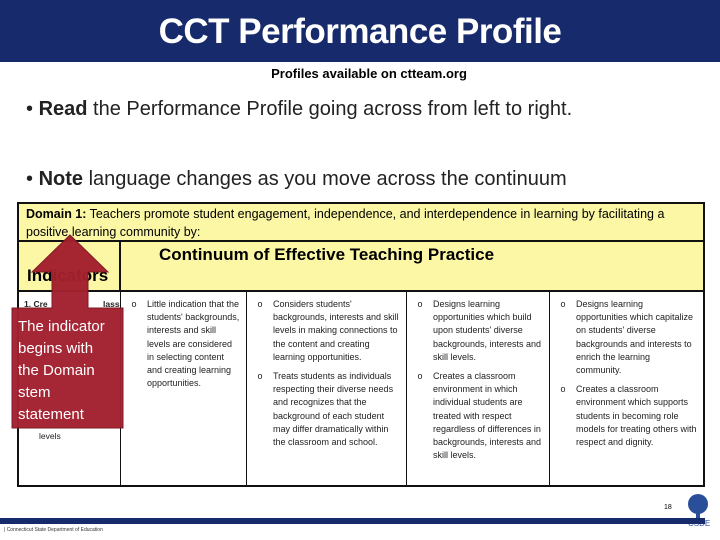  Describe the element at coordinates (699, 511) in the screenshot. I see `csde-logo-icon: CSDE` at that location.